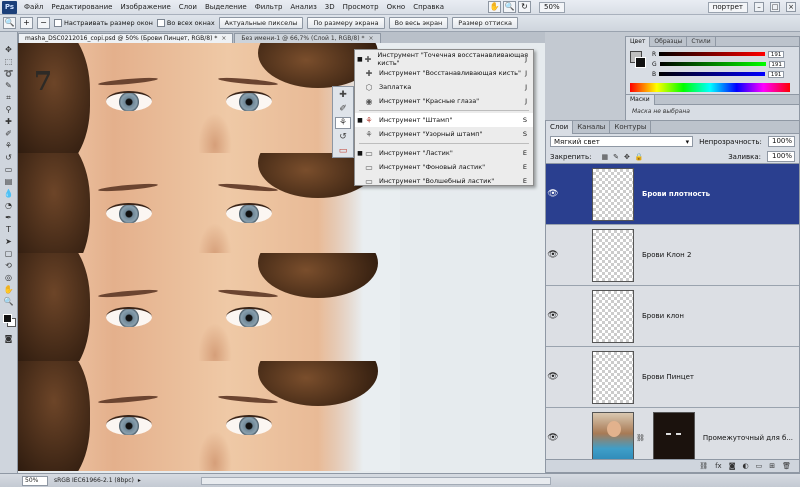 Image resolution: width=800 pixels, height=487 pixels. I want to click on fill-field: 100%, so click(781, 156).